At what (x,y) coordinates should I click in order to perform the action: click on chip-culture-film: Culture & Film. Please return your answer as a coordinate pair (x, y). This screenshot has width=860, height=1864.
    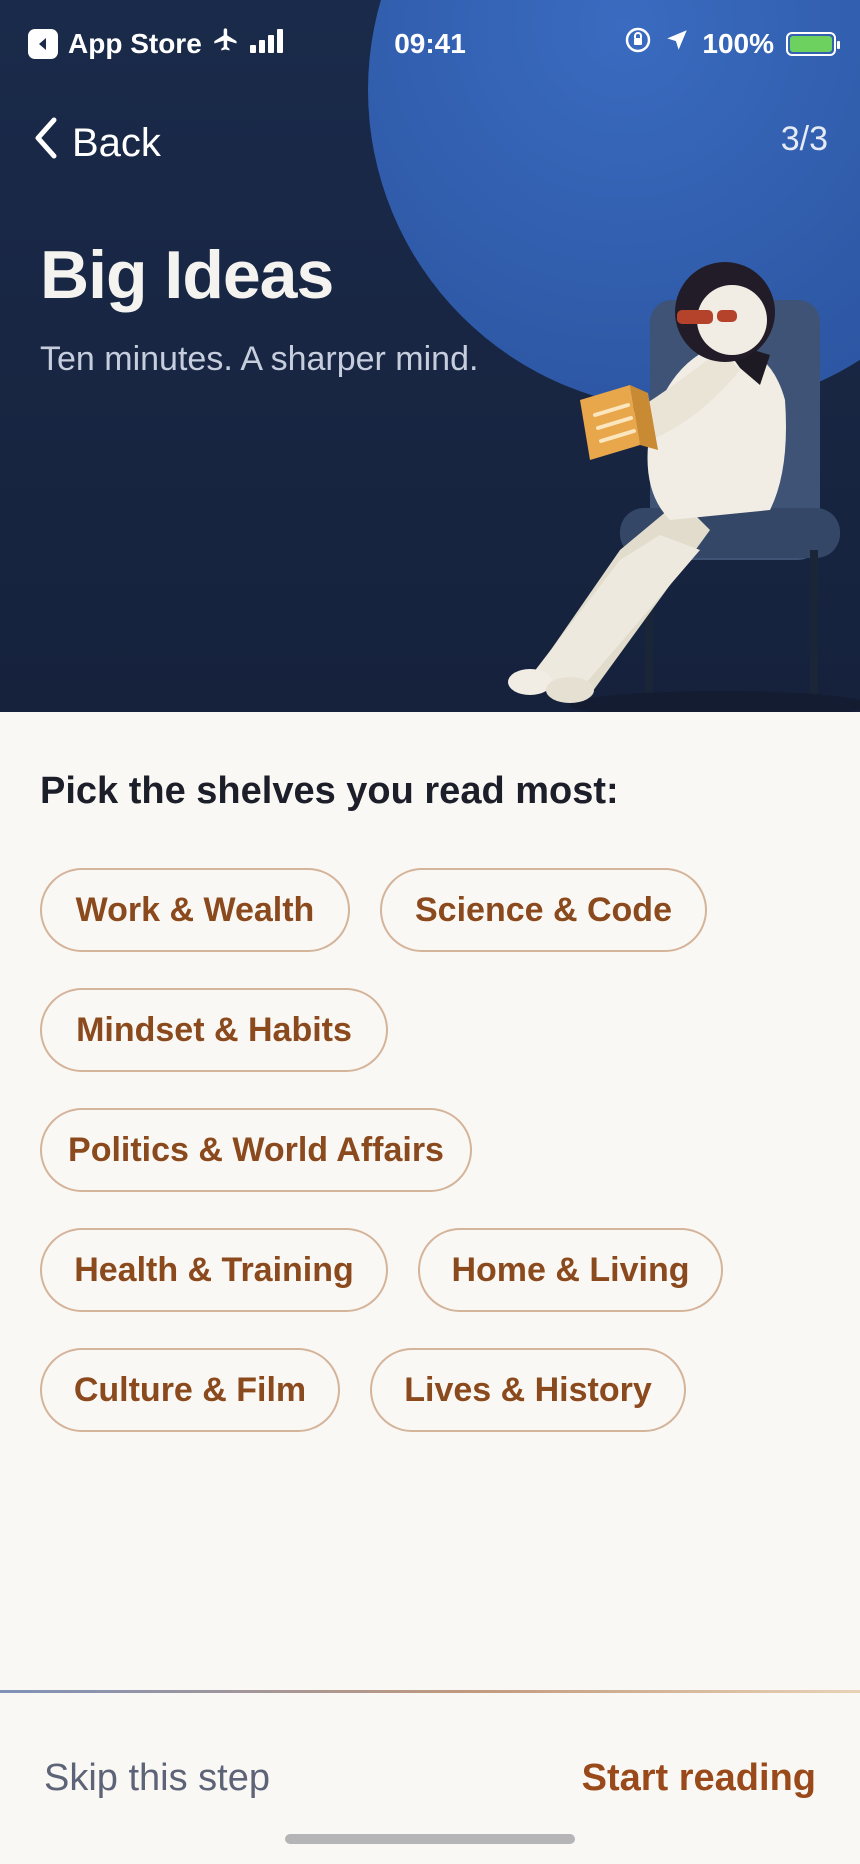
    Looking at the image, I should click on (190, 1390).